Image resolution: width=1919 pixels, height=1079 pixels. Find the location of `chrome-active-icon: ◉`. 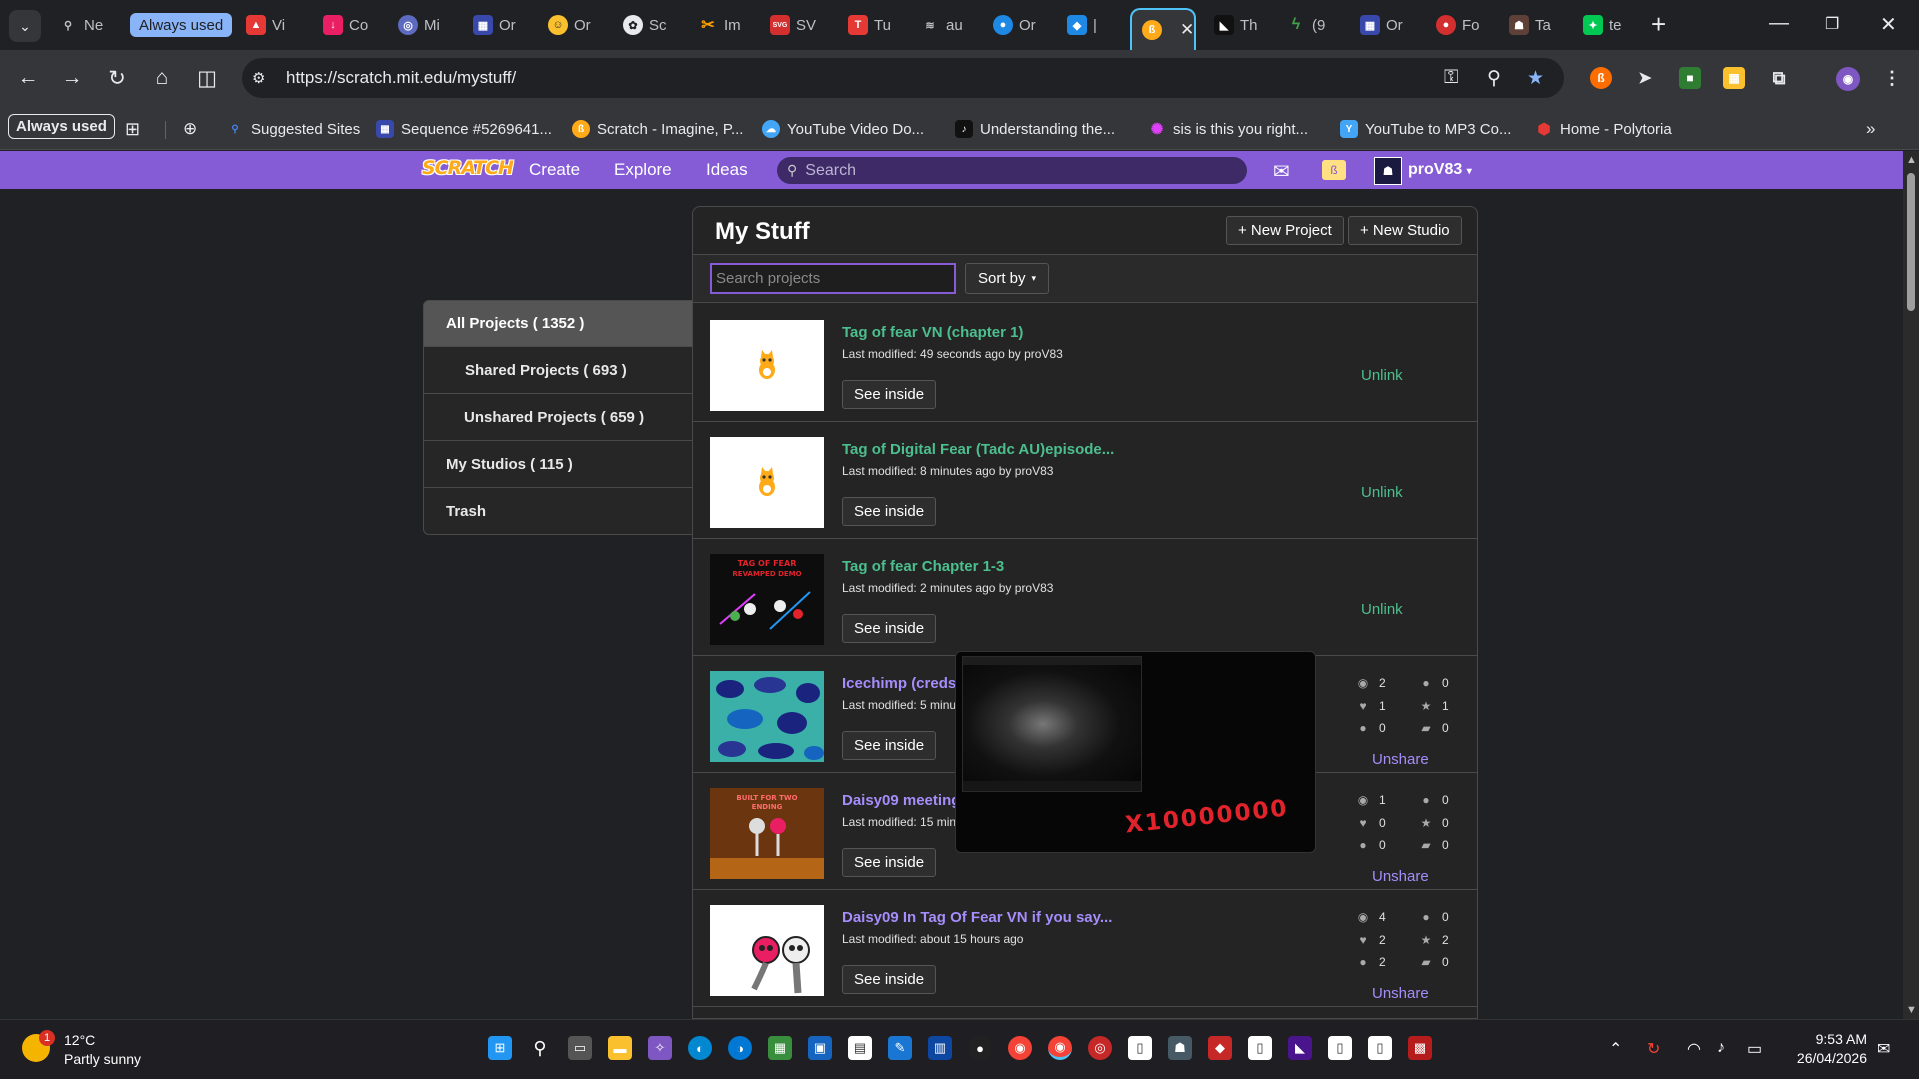

chrome-active-icon: ◉ is located at coordinates (1060, 1048).